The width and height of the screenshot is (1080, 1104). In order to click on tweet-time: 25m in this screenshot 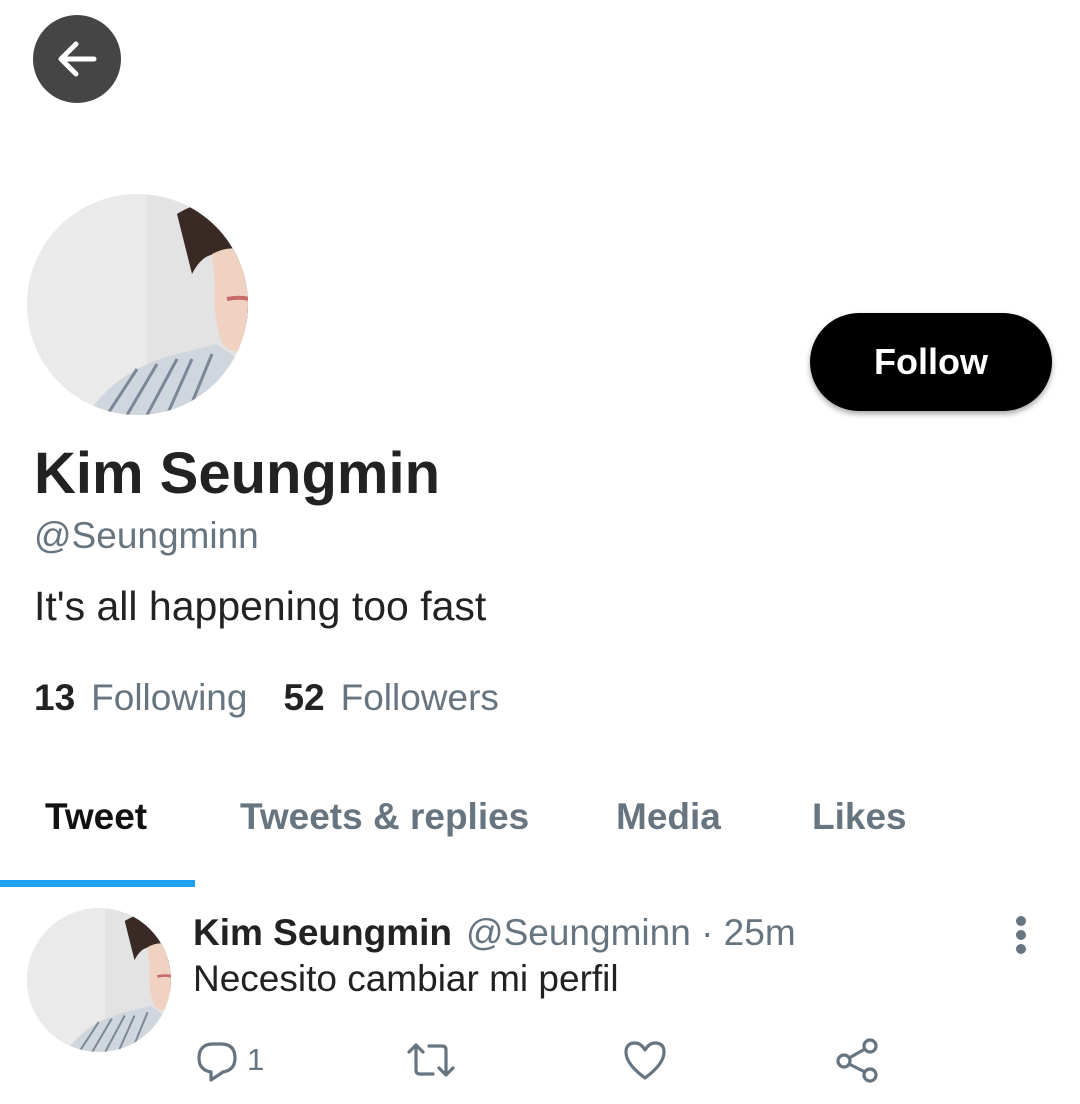, I will do `click(759, 932)`.